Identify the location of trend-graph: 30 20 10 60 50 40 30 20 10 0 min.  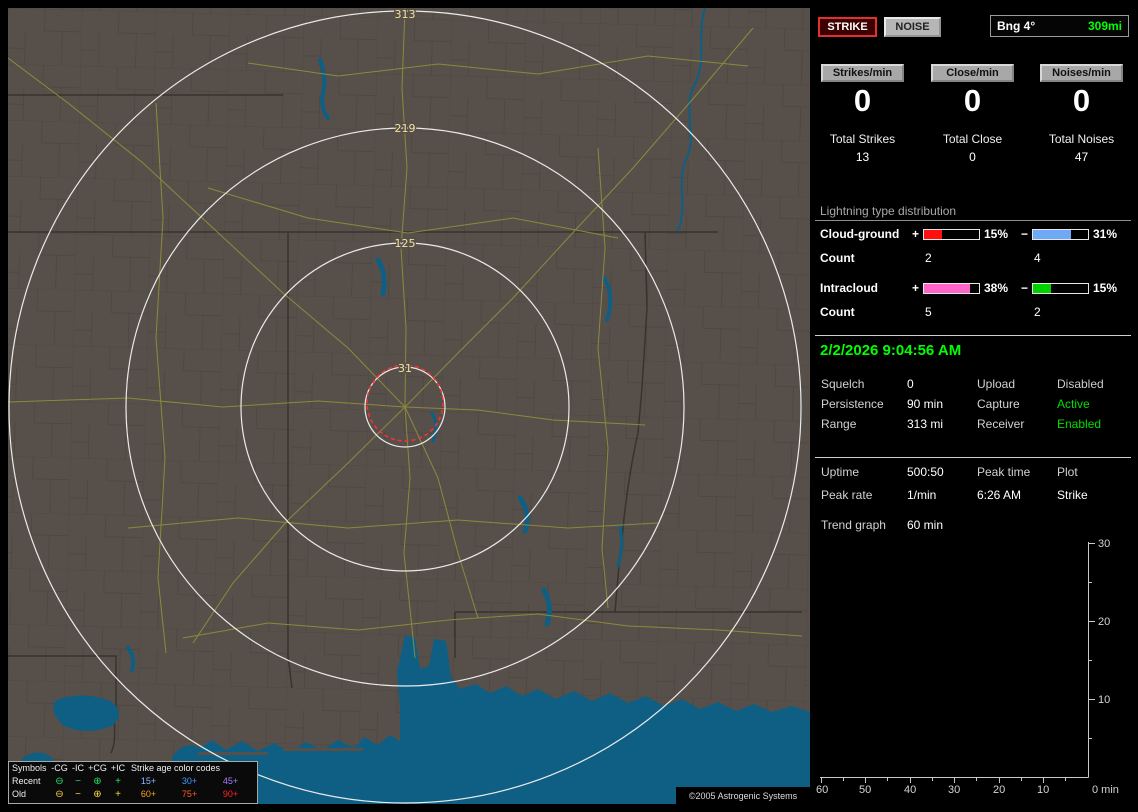
(967, 667).